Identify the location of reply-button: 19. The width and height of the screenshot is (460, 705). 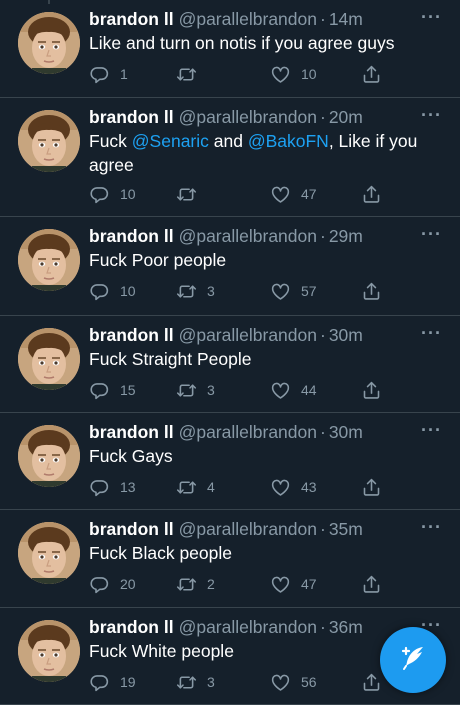
(112, 682).